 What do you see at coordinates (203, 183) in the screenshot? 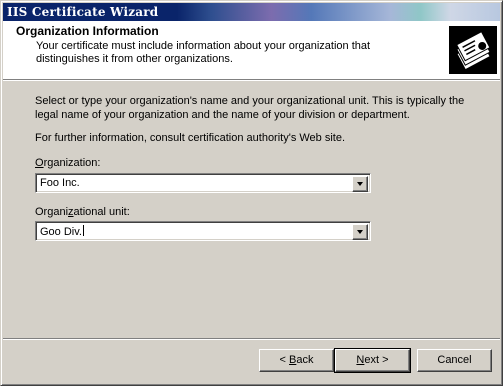
I see `organization-combobox: Foo Inc.` at bounding box center [203, 183].